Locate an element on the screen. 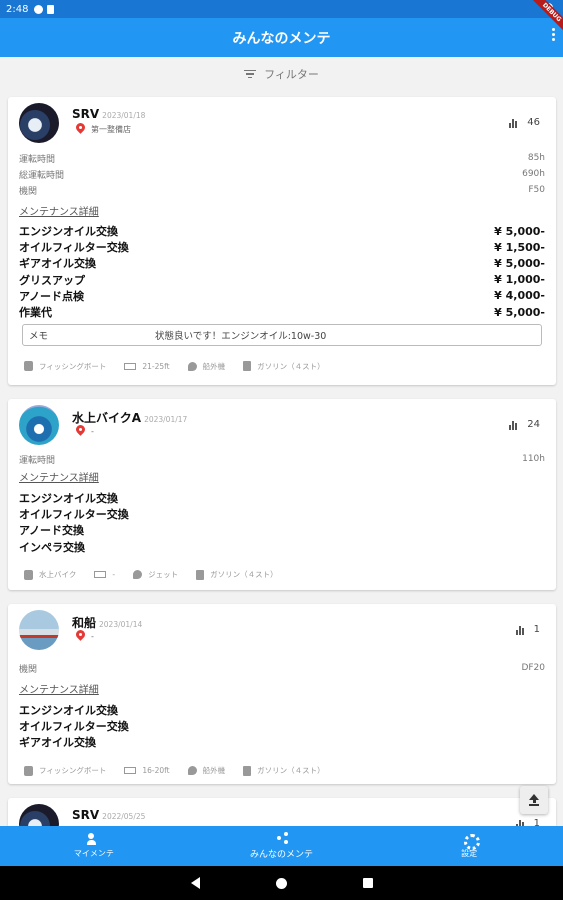 The height and width of the screenshot is (900, 563). debug-ribbon: DEBUG is located at coordinates (543, 20).